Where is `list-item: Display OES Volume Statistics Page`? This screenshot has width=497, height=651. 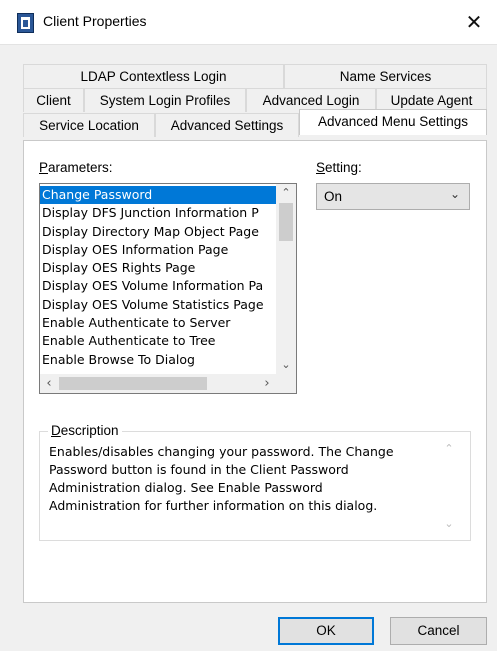
list-item: Display OES Volume Statistics Page is located at coordinates (158, 305).